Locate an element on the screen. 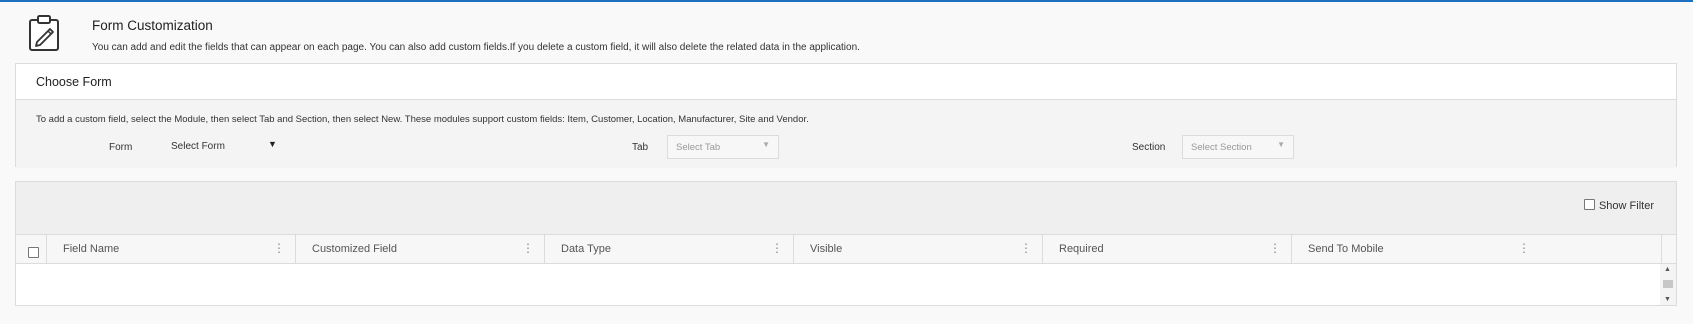 The image size is (1693, 324). form-label: Form is located at coordinates (121, 147).